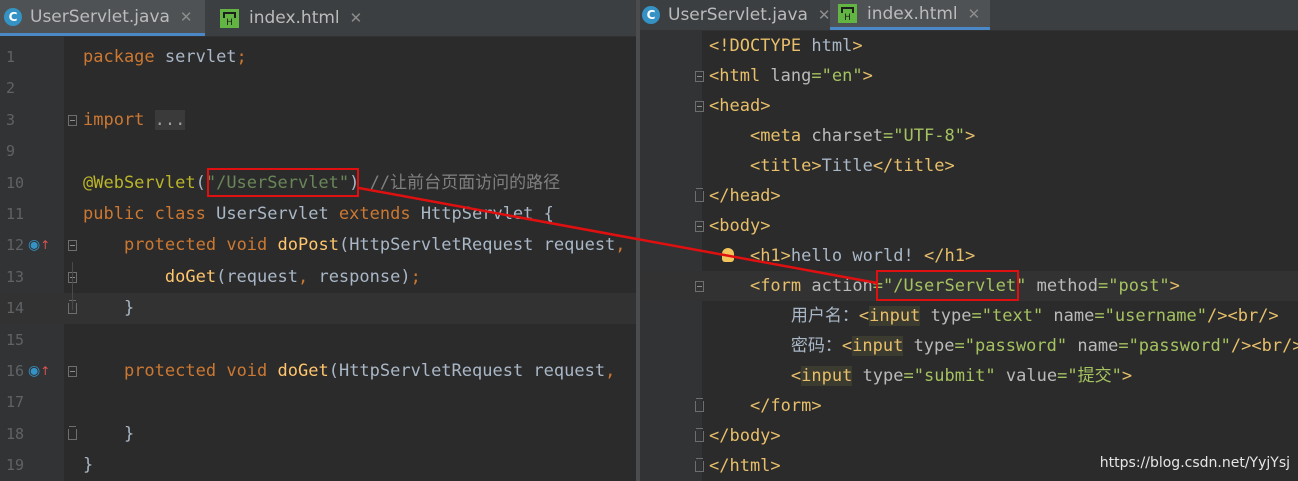  What do you see at coordinates (740, 226) in the screenshot?
I see `code-text: <body>` at bounding box center [740, 226].